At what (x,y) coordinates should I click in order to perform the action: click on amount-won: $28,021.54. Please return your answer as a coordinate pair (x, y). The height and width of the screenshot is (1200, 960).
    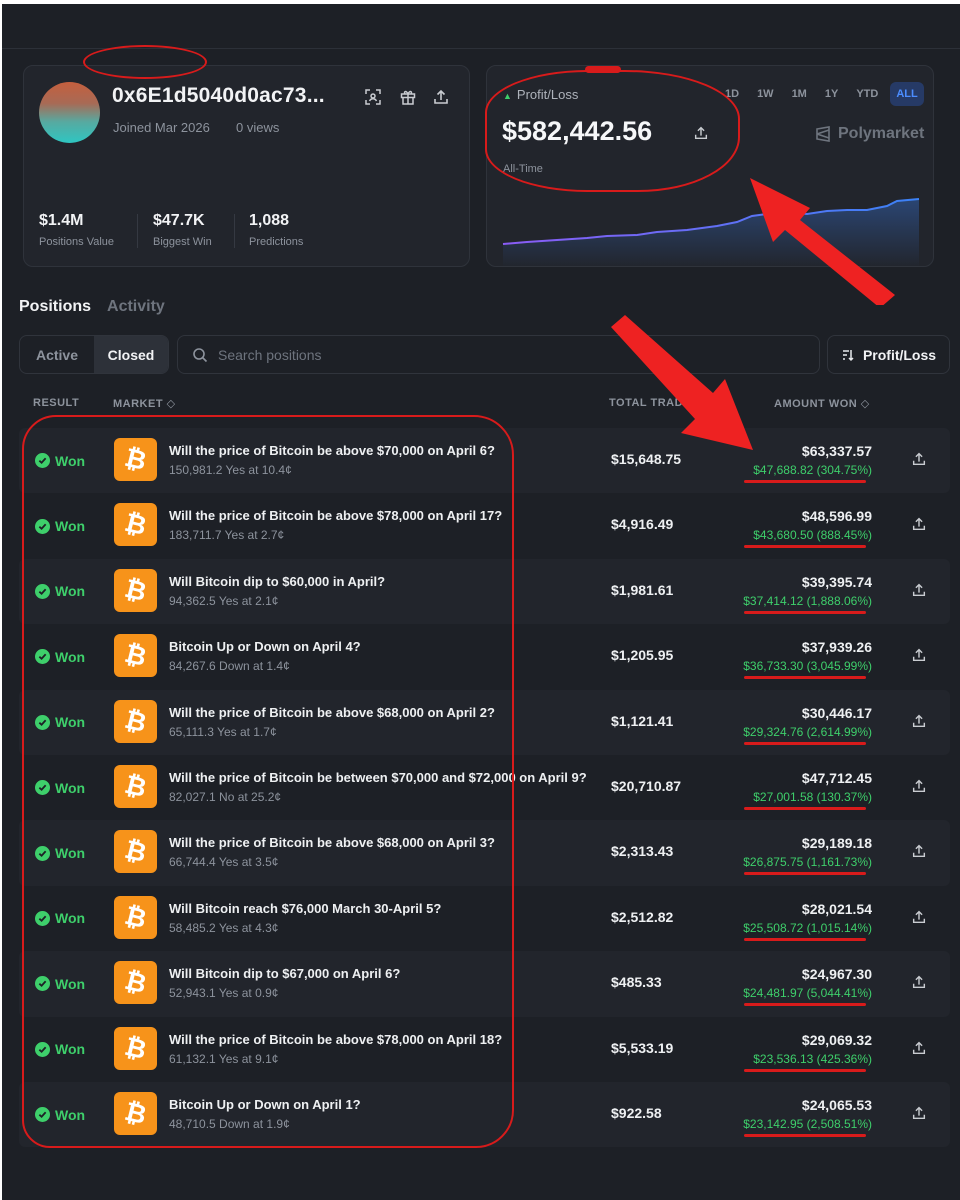
    Looking at the image, I should click on (836, 908).